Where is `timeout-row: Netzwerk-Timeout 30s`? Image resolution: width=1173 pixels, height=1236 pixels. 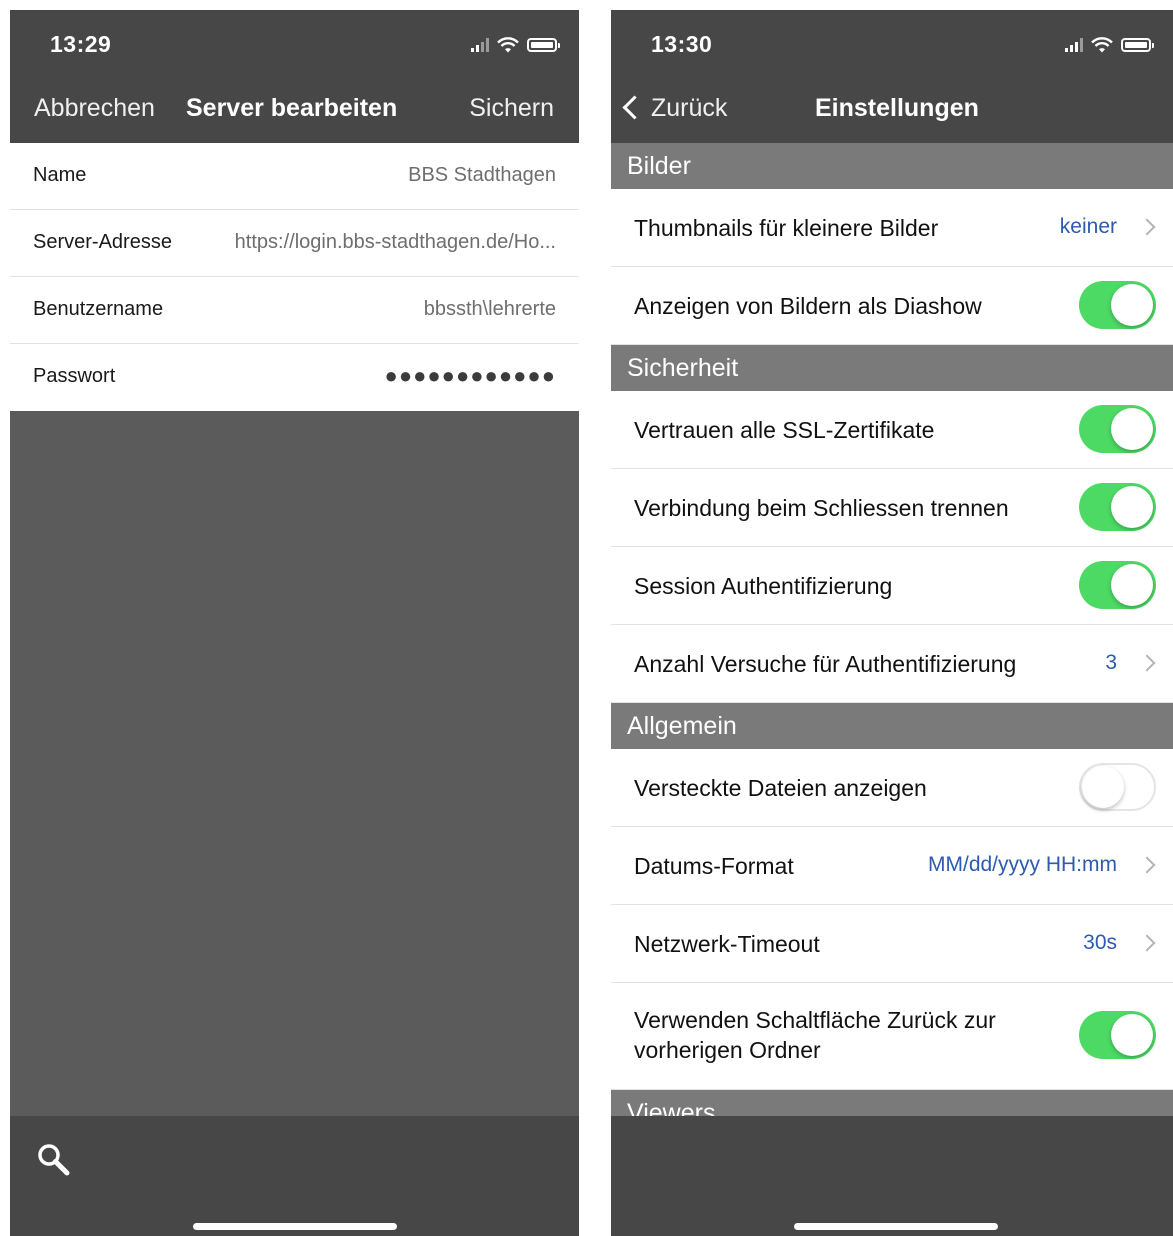
timeout-row: Netzwerk-Timeout 30s is located at coordinates (892, 944).